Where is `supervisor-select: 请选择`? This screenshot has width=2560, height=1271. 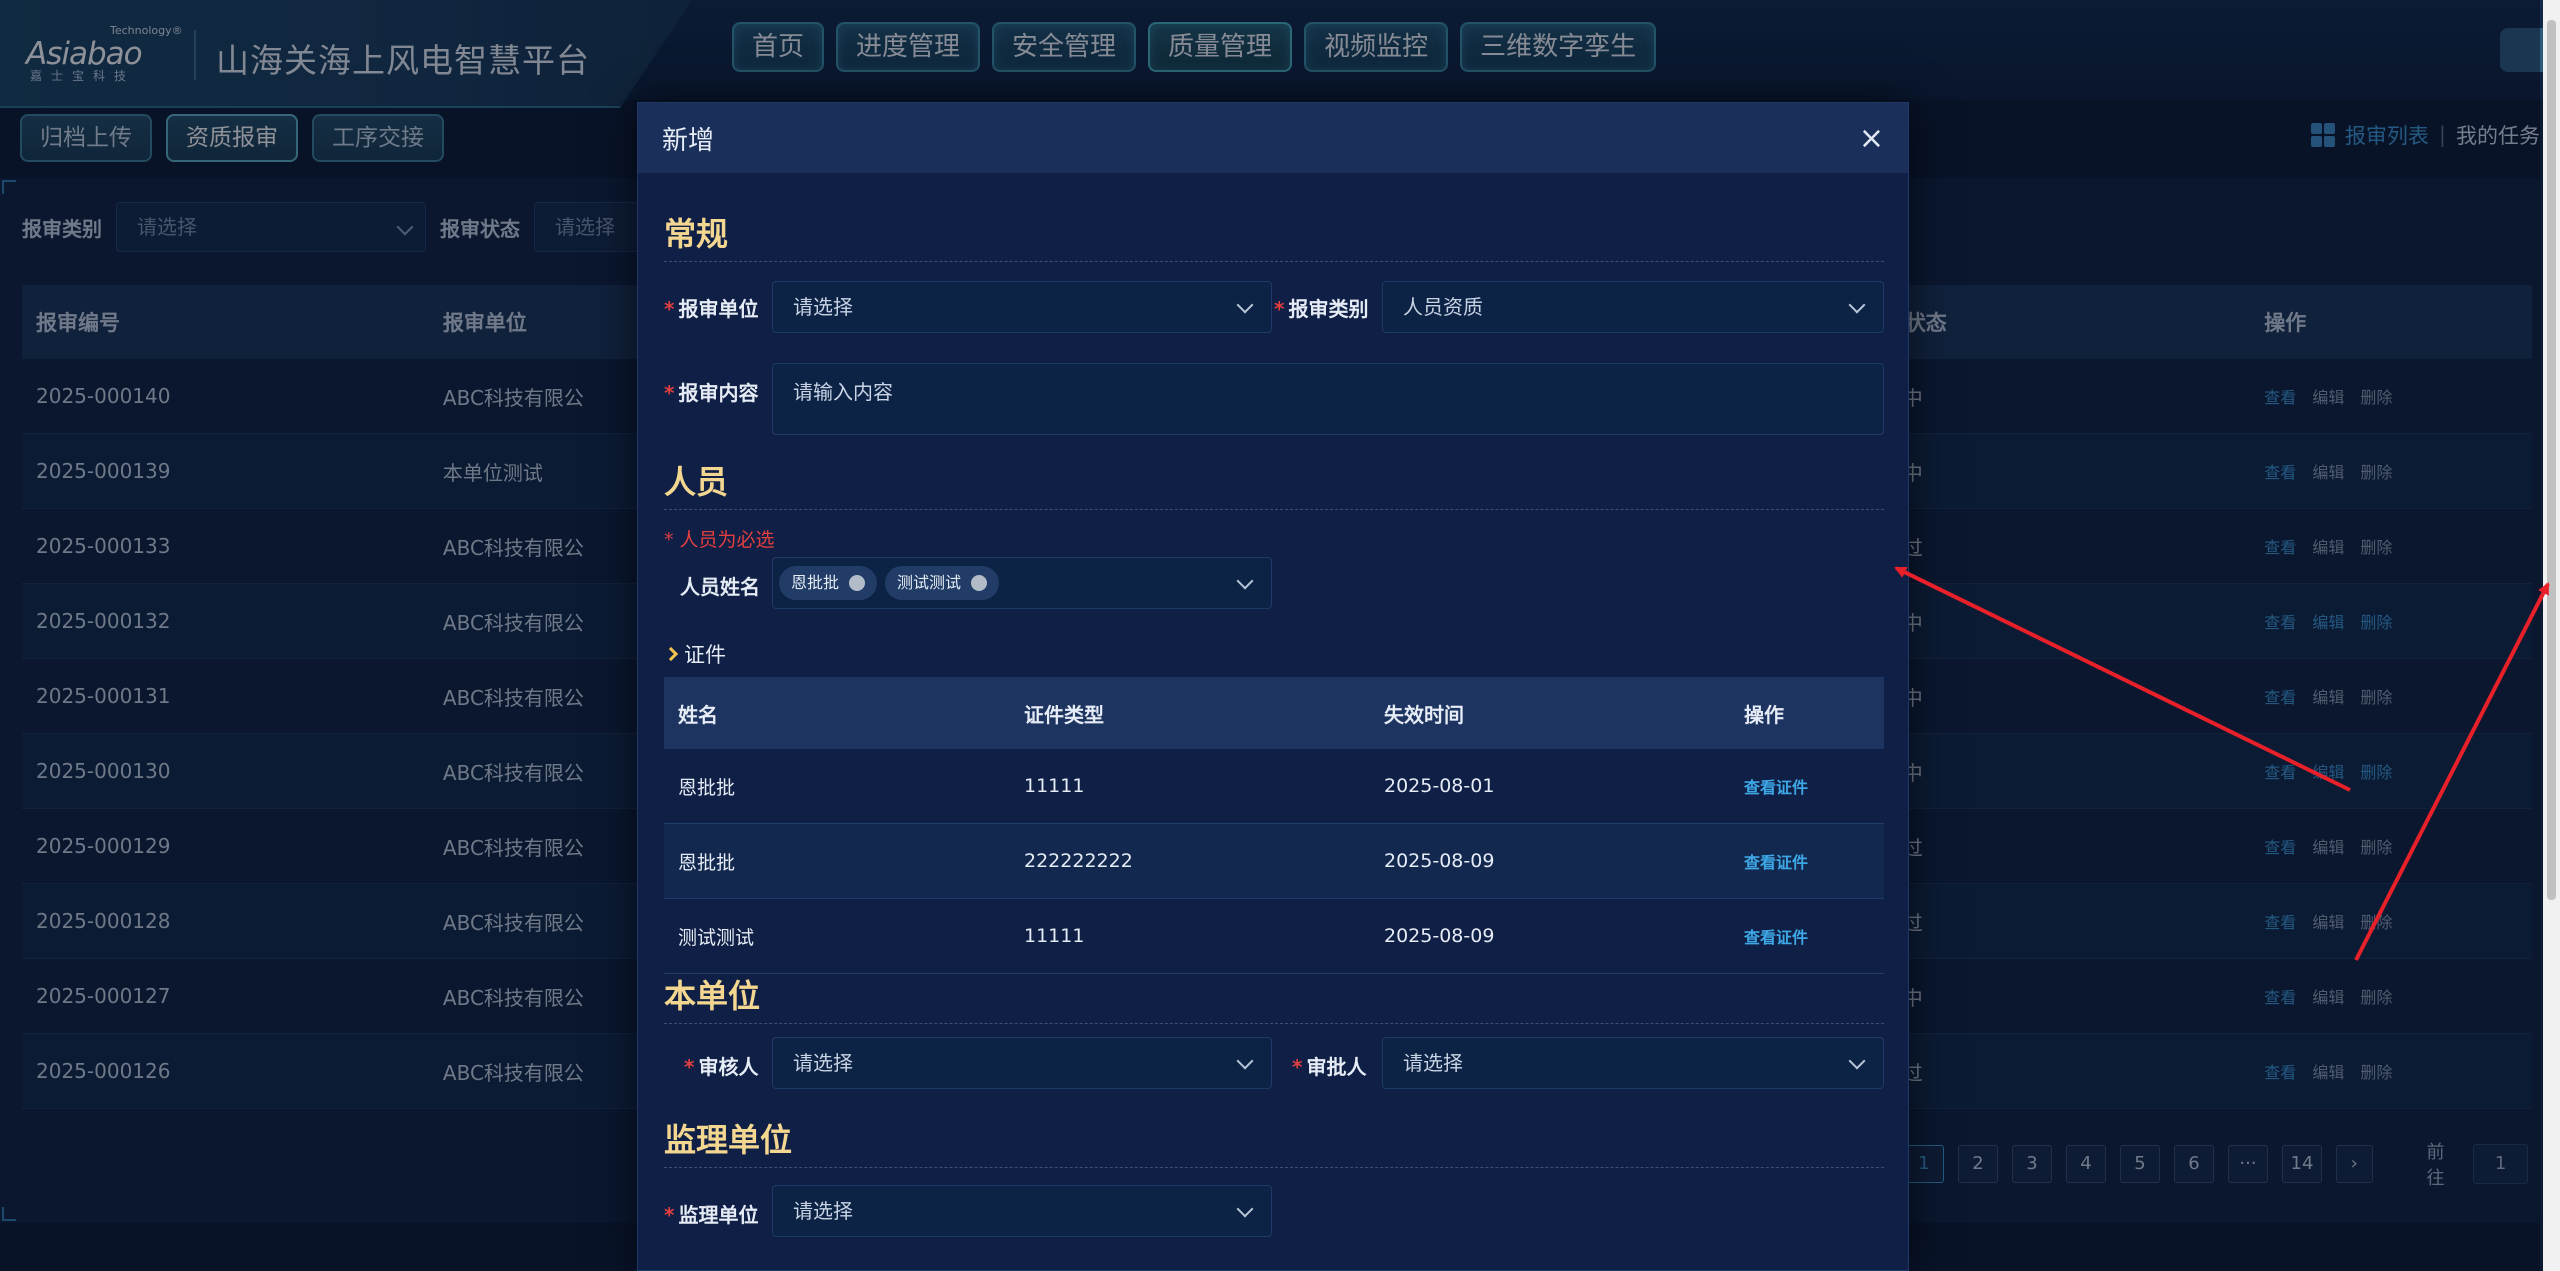
supervisor-select: 请选择 is located at coordinates (1022, 1211).